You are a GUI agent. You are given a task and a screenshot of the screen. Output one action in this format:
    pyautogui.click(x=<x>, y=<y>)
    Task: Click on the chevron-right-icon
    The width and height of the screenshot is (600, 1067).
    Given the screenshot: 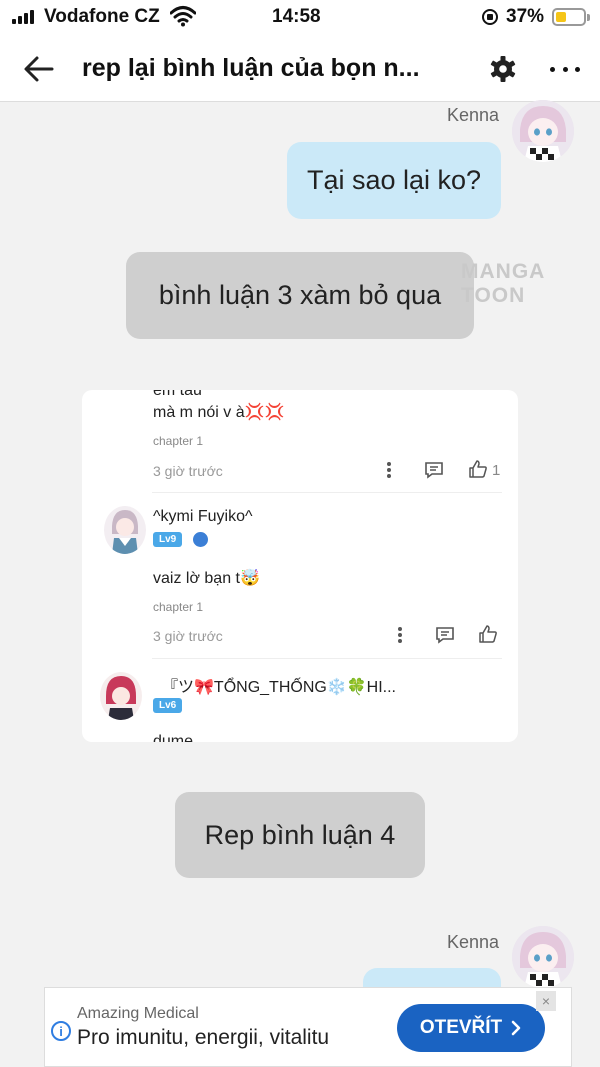 What is the action you would take?
    pyautogui.click(x=516, y=1028)
    